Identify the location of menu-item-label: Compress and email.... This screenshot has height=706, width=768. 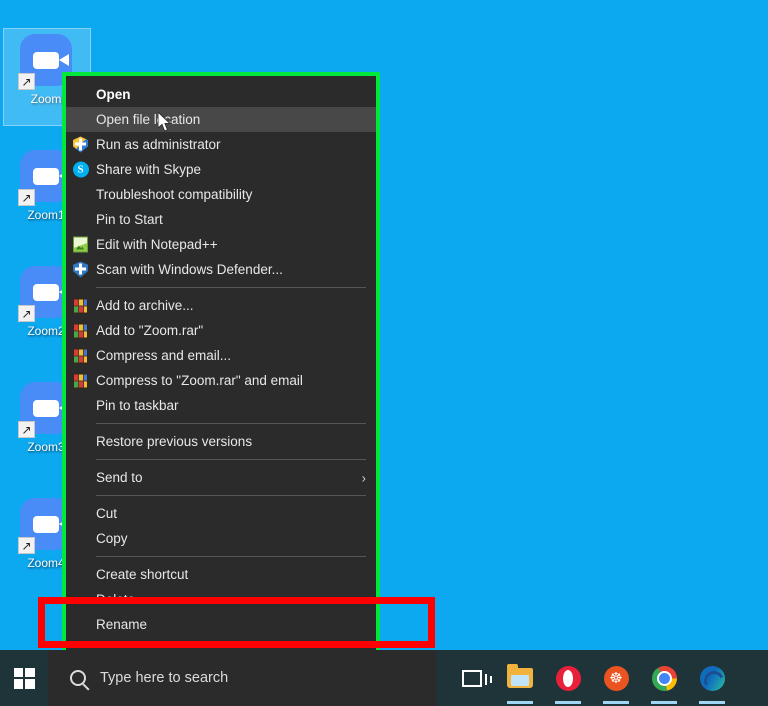
(164, 355).